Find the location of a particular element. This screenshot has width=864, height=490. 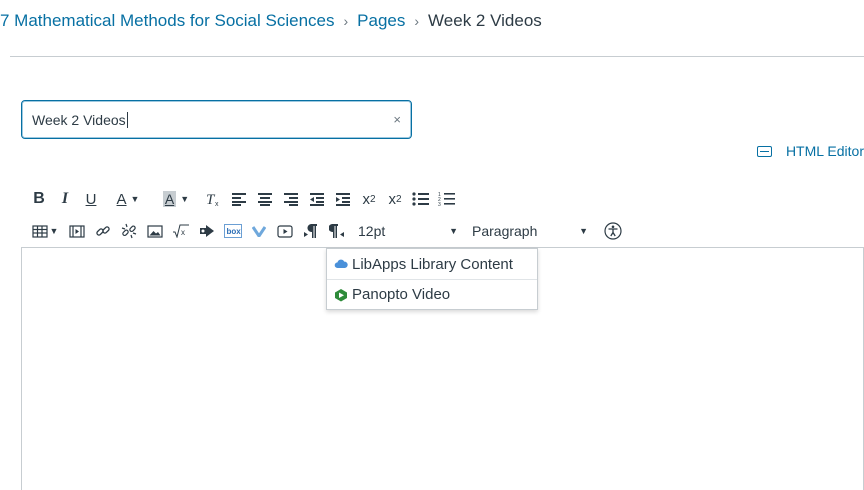

font-size-select: 12pt ▼ is located at coordinates (408, 231).